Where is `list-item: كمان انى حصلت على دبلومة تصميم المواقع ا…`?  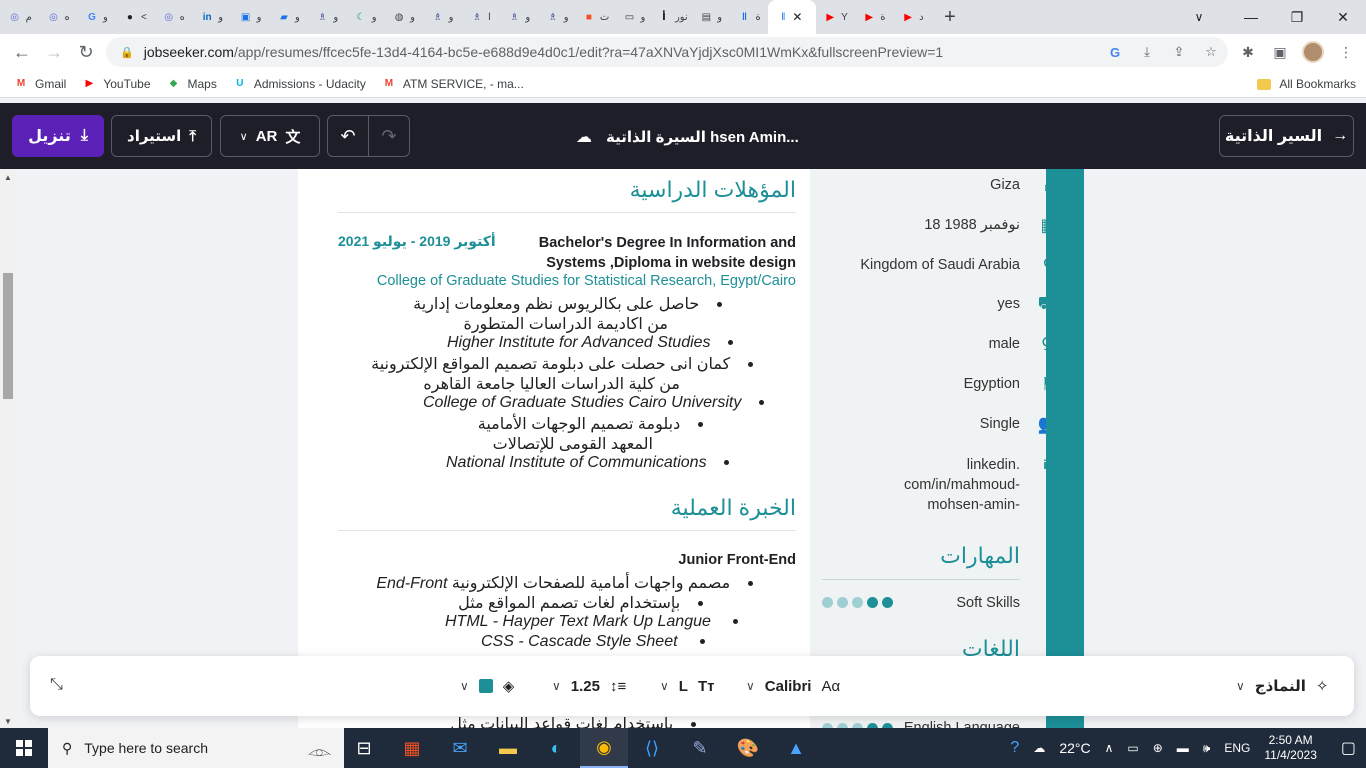
list-item: كمان انى حصلت على دبلومة تصميم المواقع ا… is located at coordinates (562, 364).